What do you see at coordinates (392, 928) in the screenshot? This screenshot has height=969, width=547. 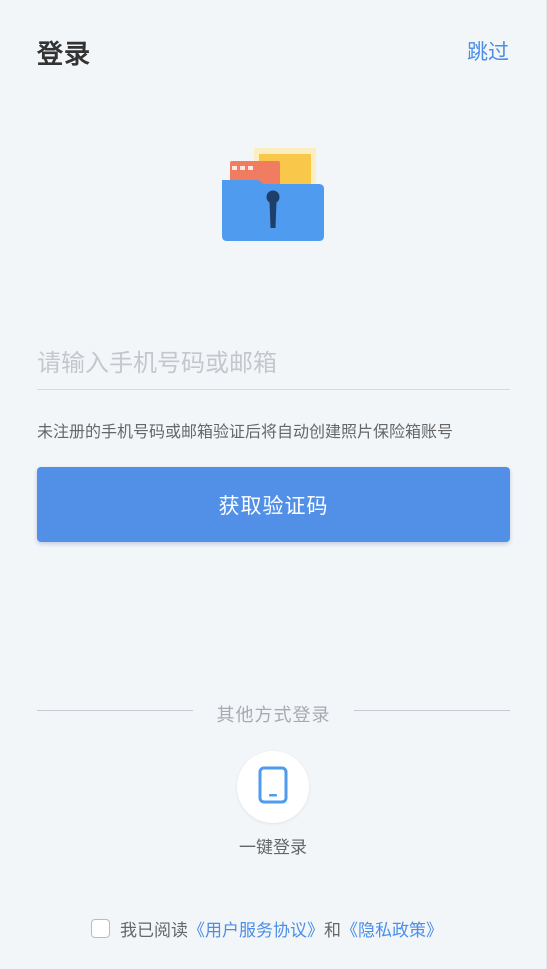 I see `privacy-policy-link: 《隐私政策》` at bounding box center [392, 928].